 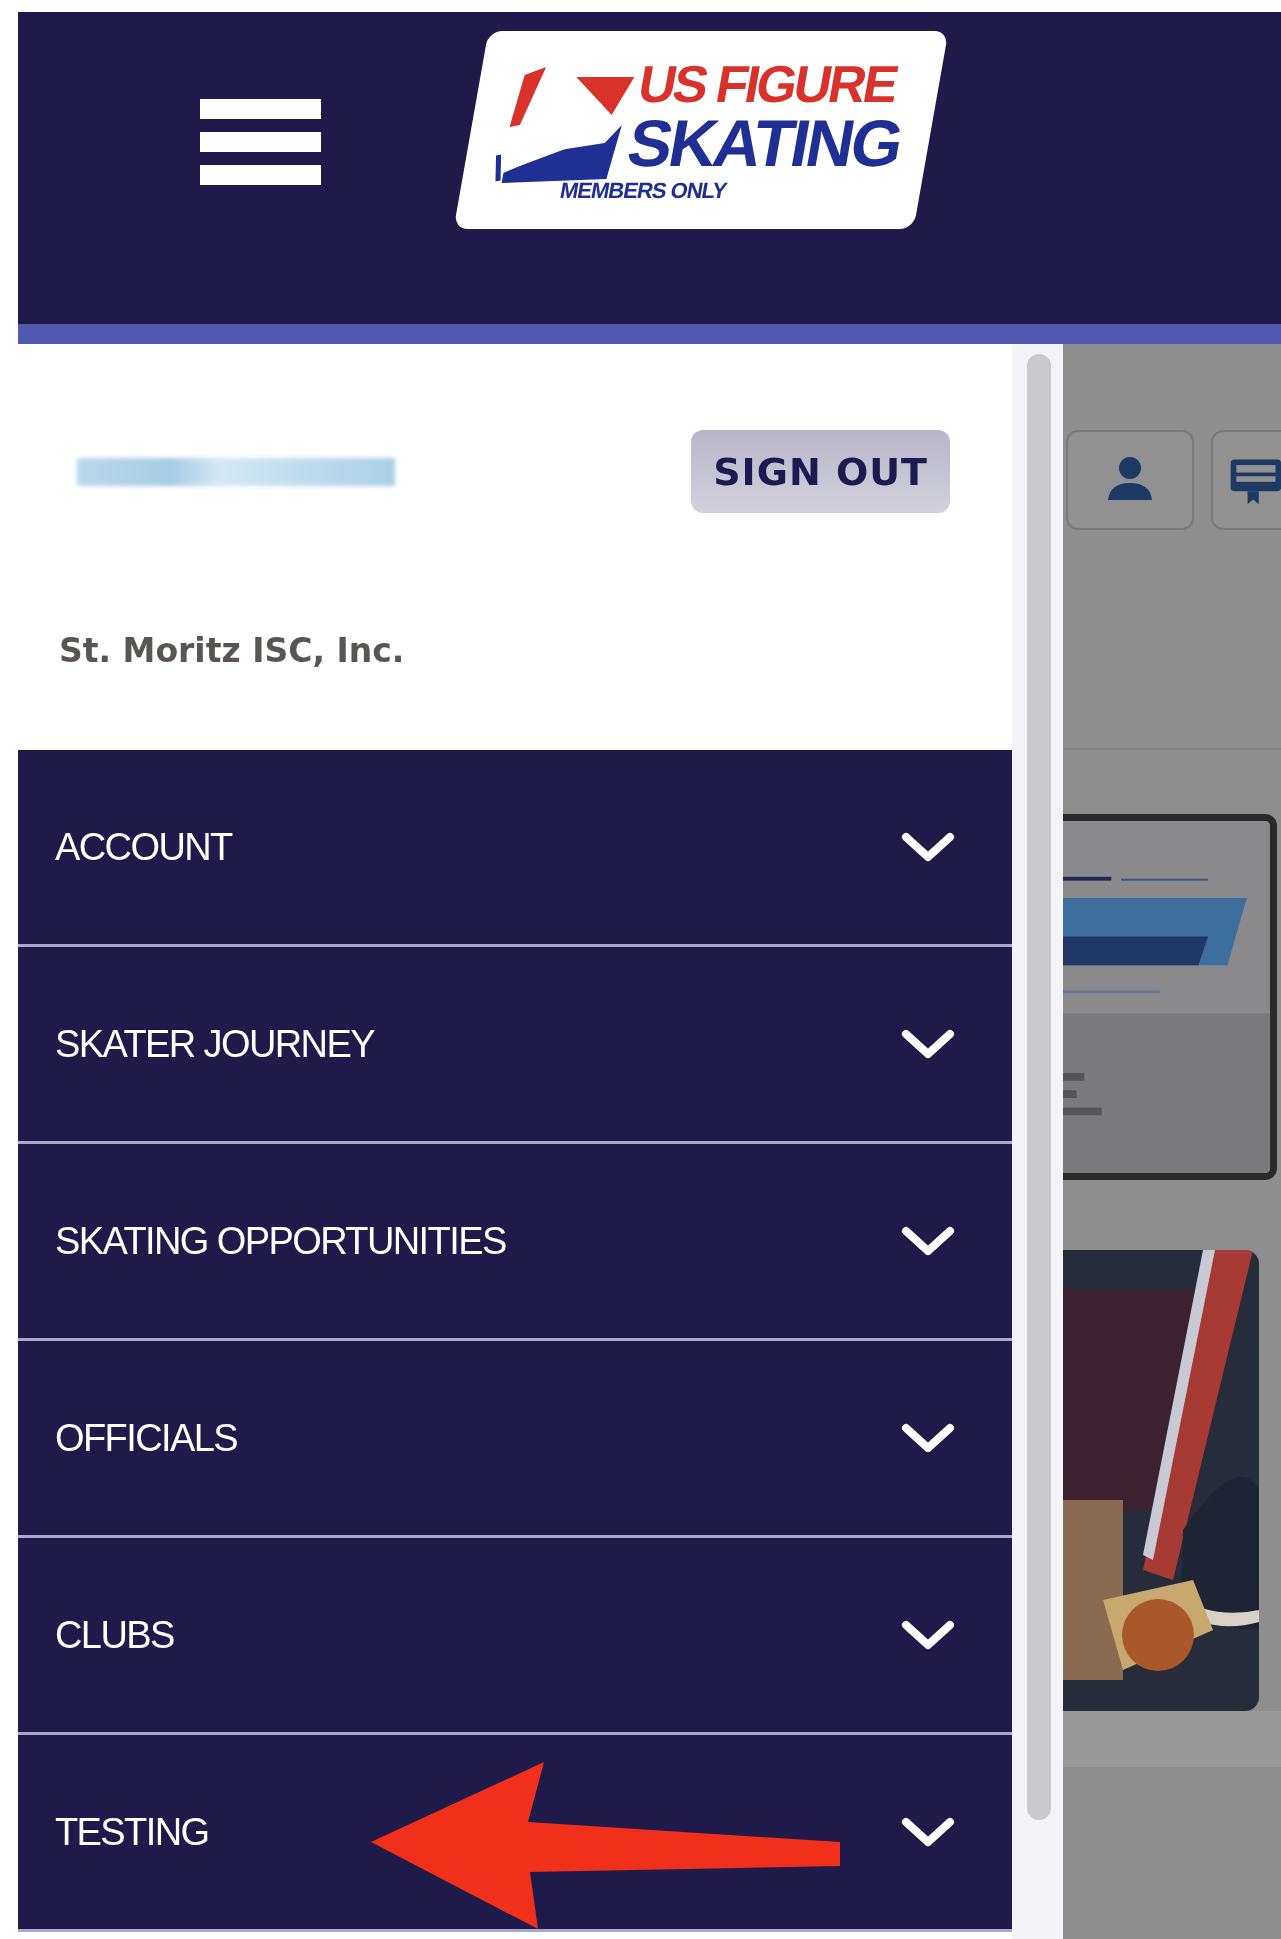 What do you see at coordinates (515, 1636) in the screenshot?
I see `menu-item: CLUBS` at bounding box center [515, 1636].